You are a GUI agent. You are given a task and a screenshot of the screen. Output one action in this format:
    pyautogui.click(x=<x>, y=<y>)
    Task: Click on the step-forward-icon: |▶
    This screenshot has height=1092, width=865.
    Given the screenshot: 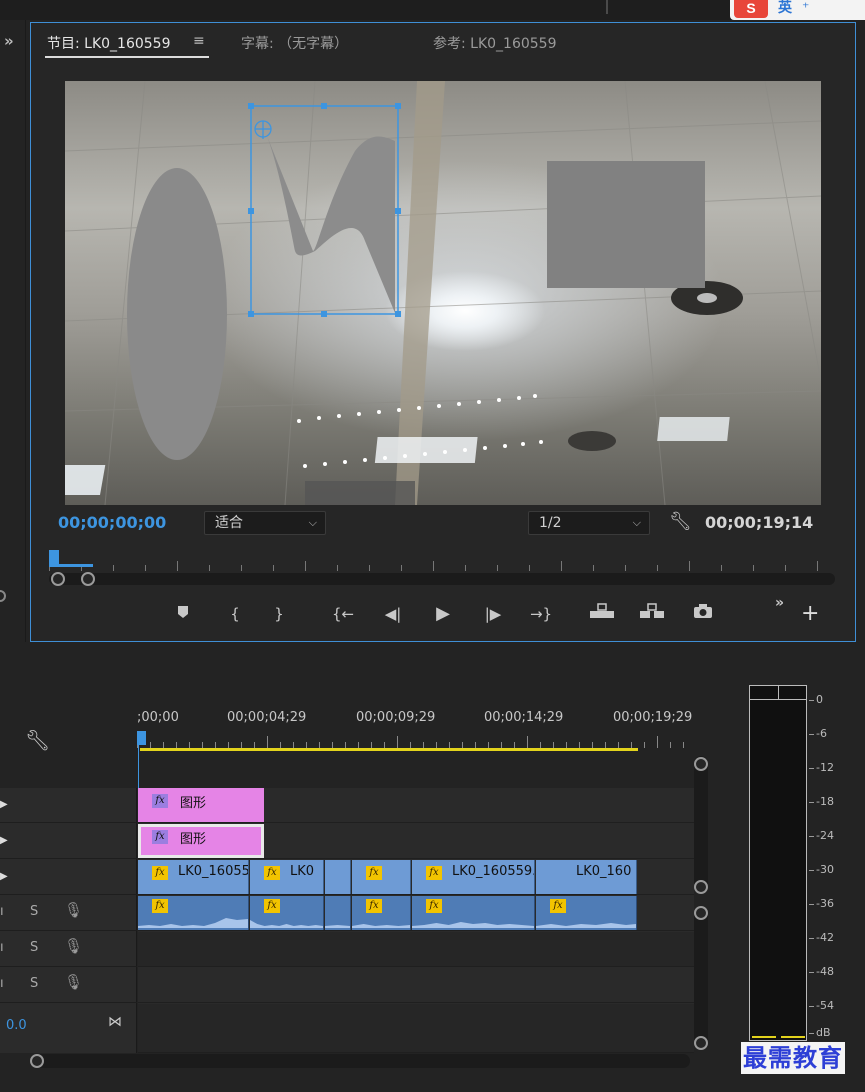 What is the action you would take?
    pyautogui.click(x=493, y=614)
    